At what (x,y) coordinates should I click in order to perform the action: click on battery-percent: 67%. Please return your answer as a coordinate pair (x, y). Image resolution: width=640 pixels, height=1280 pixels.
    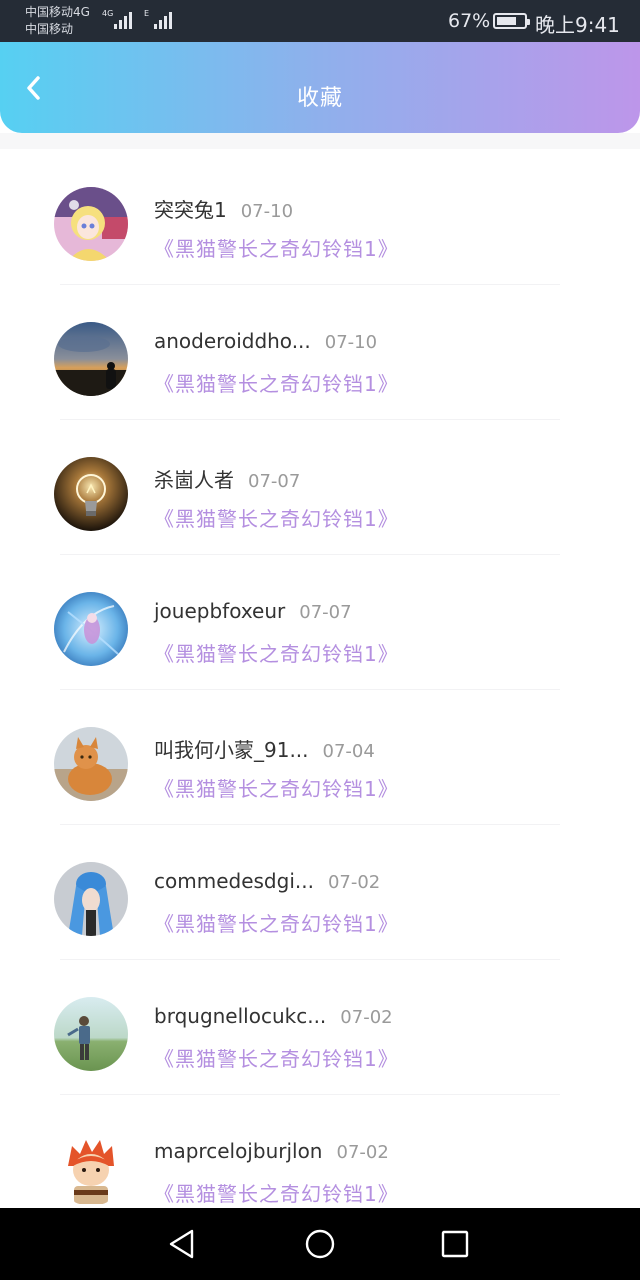
    Looking at the image, I should click on (469, 21).